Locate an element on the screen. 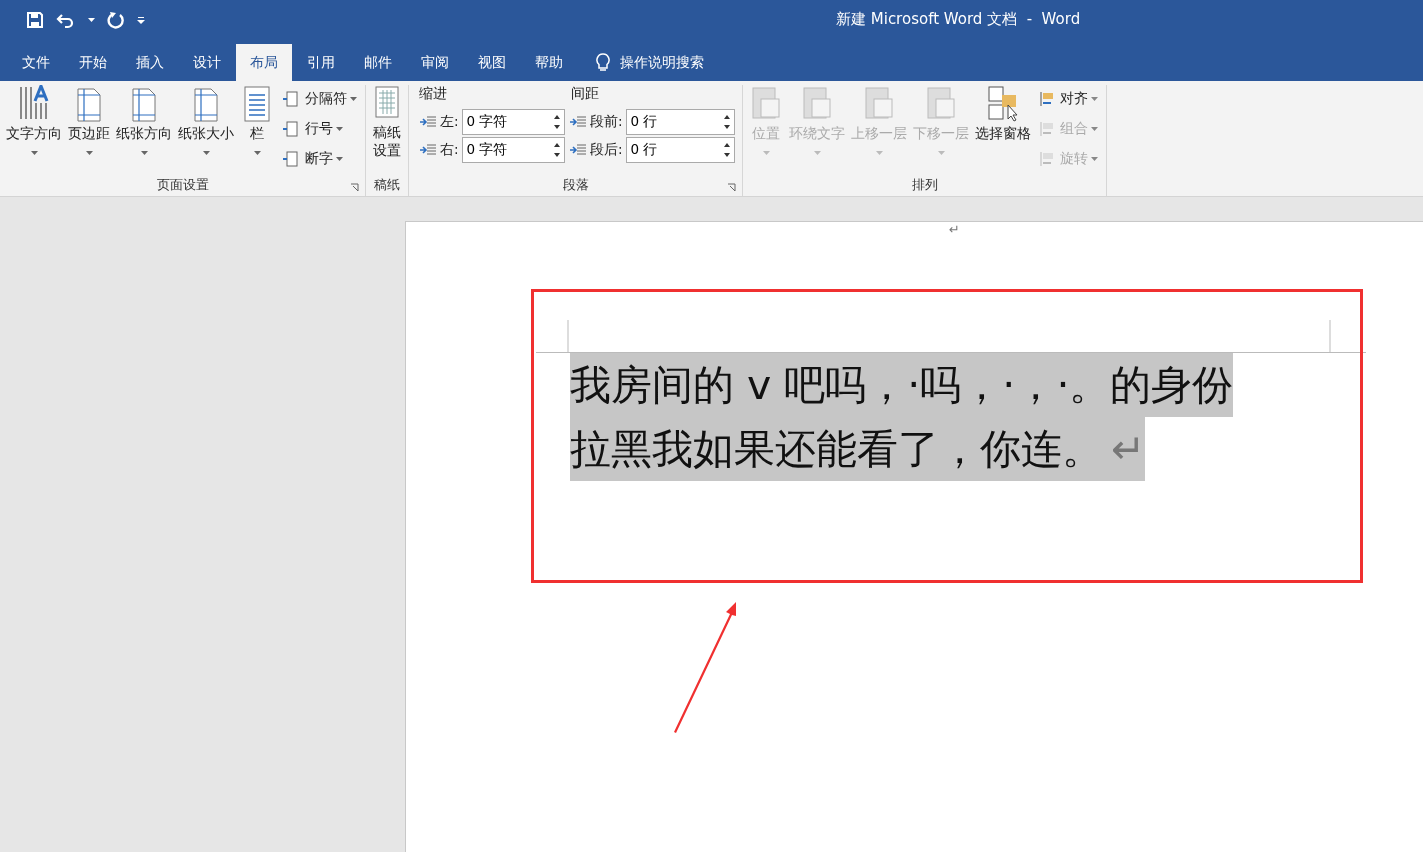 The image size is (1423, 852). field-label: 段前: is located at coordinates (606, 122).